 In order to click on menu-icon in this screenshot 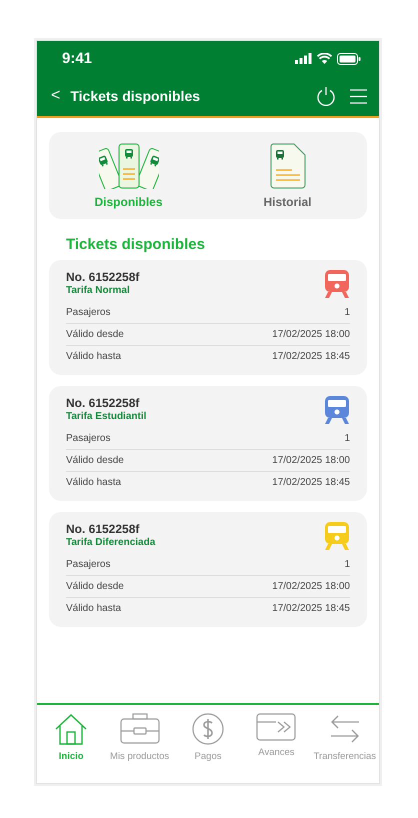, I will do `click(358, 96)`.